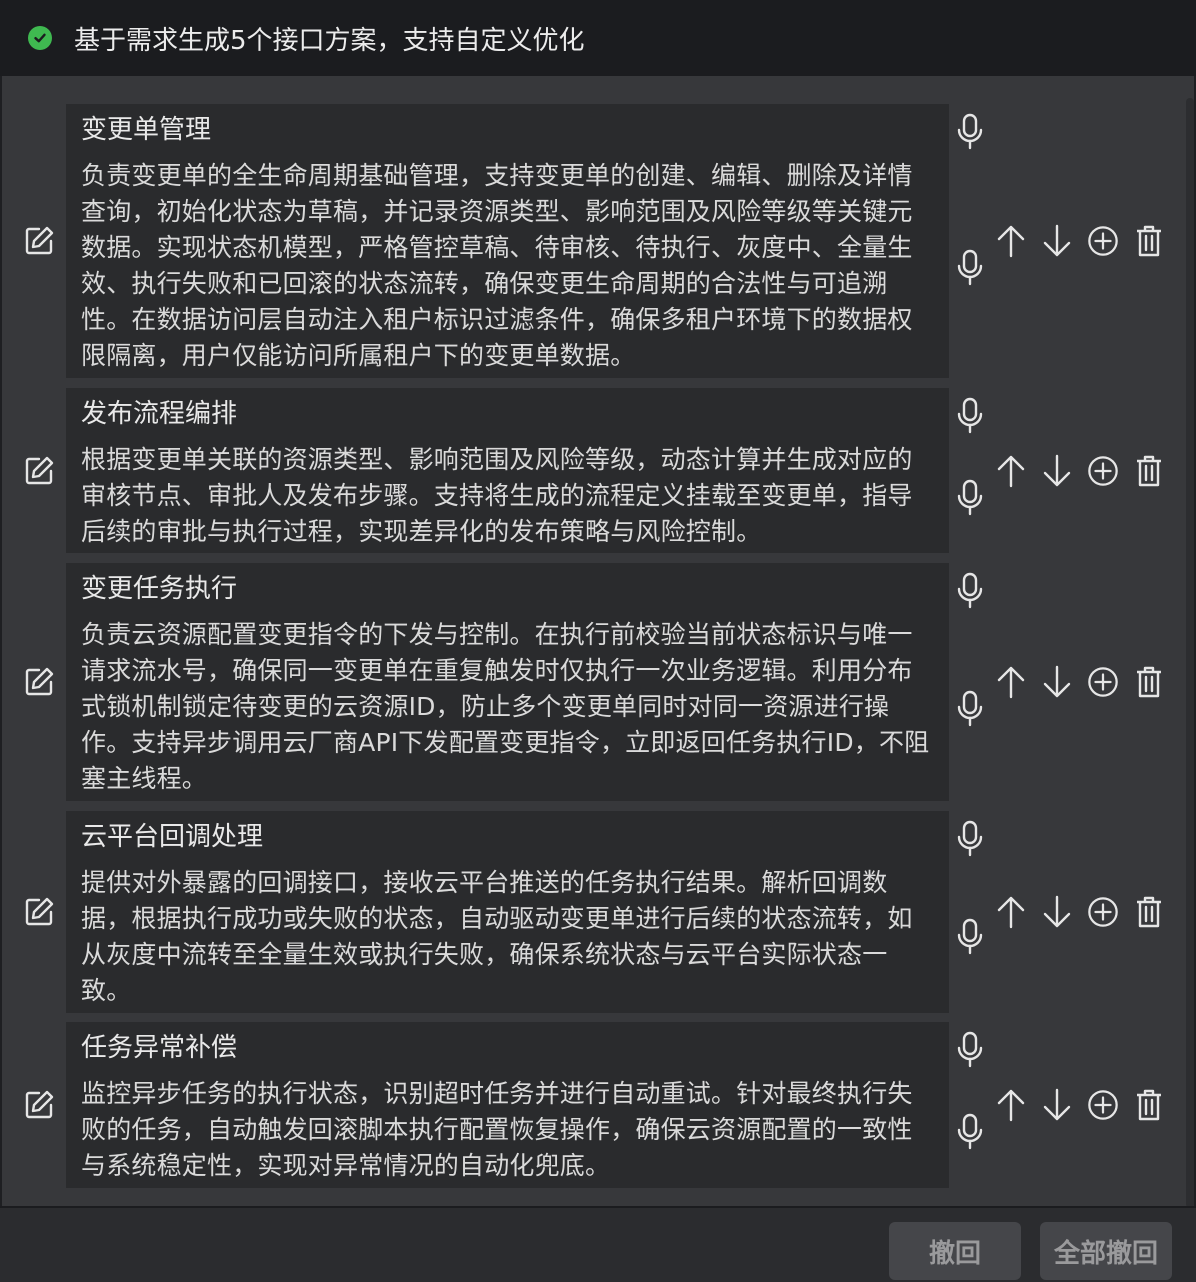 This screenshot has height=1282, width=1196. I want to click on success-check-icon, so click(40, 38).